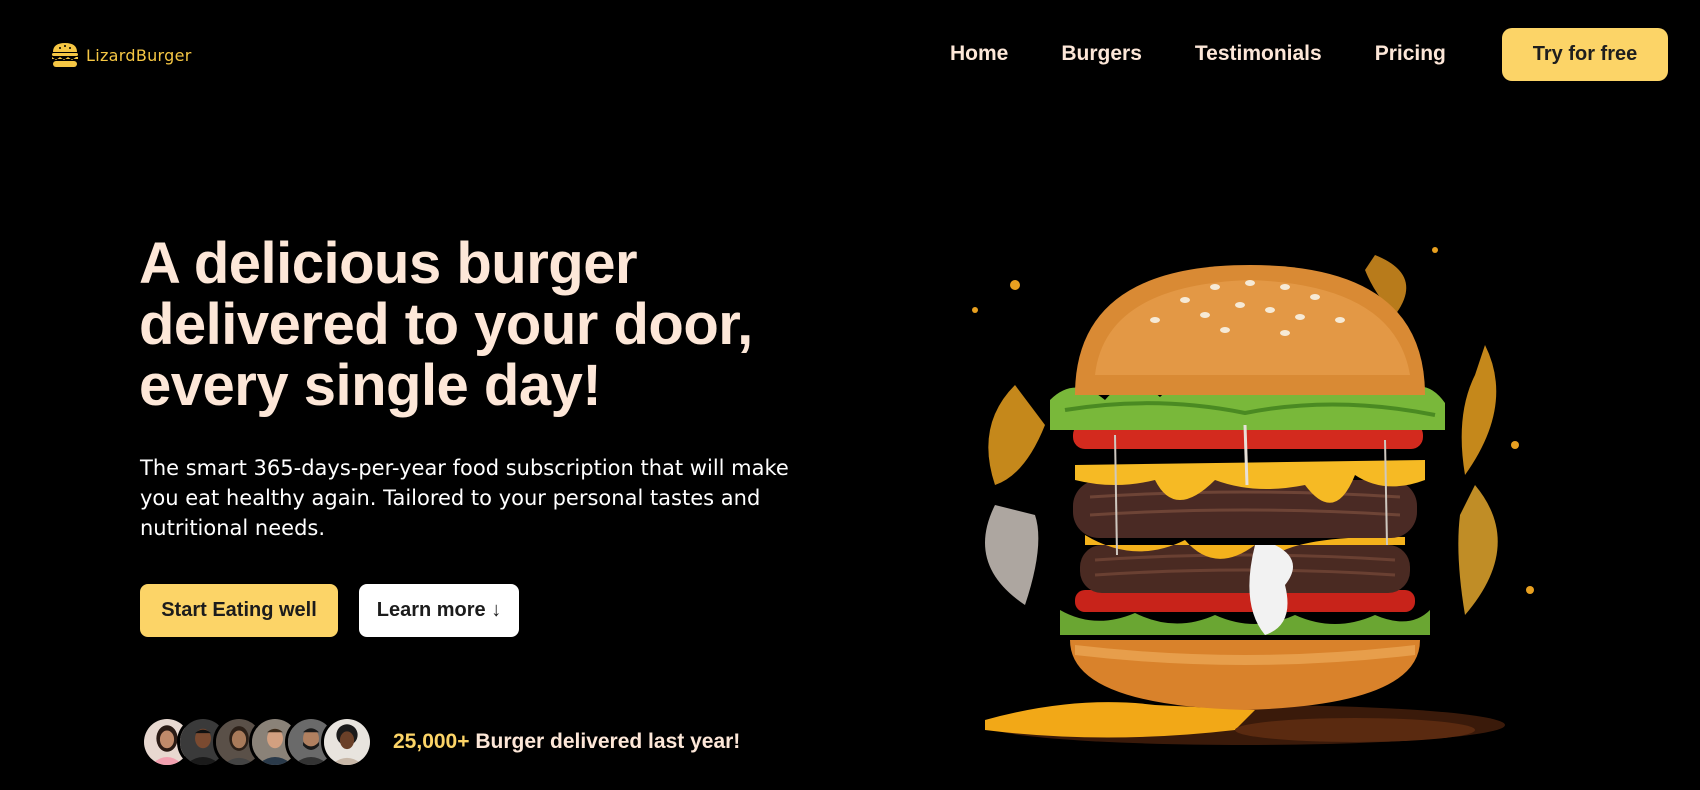  What do you see at coordinates (139, 55) in the screenshot?
I see `brand-name: LizardBurger` at bounding box center [139, 55].